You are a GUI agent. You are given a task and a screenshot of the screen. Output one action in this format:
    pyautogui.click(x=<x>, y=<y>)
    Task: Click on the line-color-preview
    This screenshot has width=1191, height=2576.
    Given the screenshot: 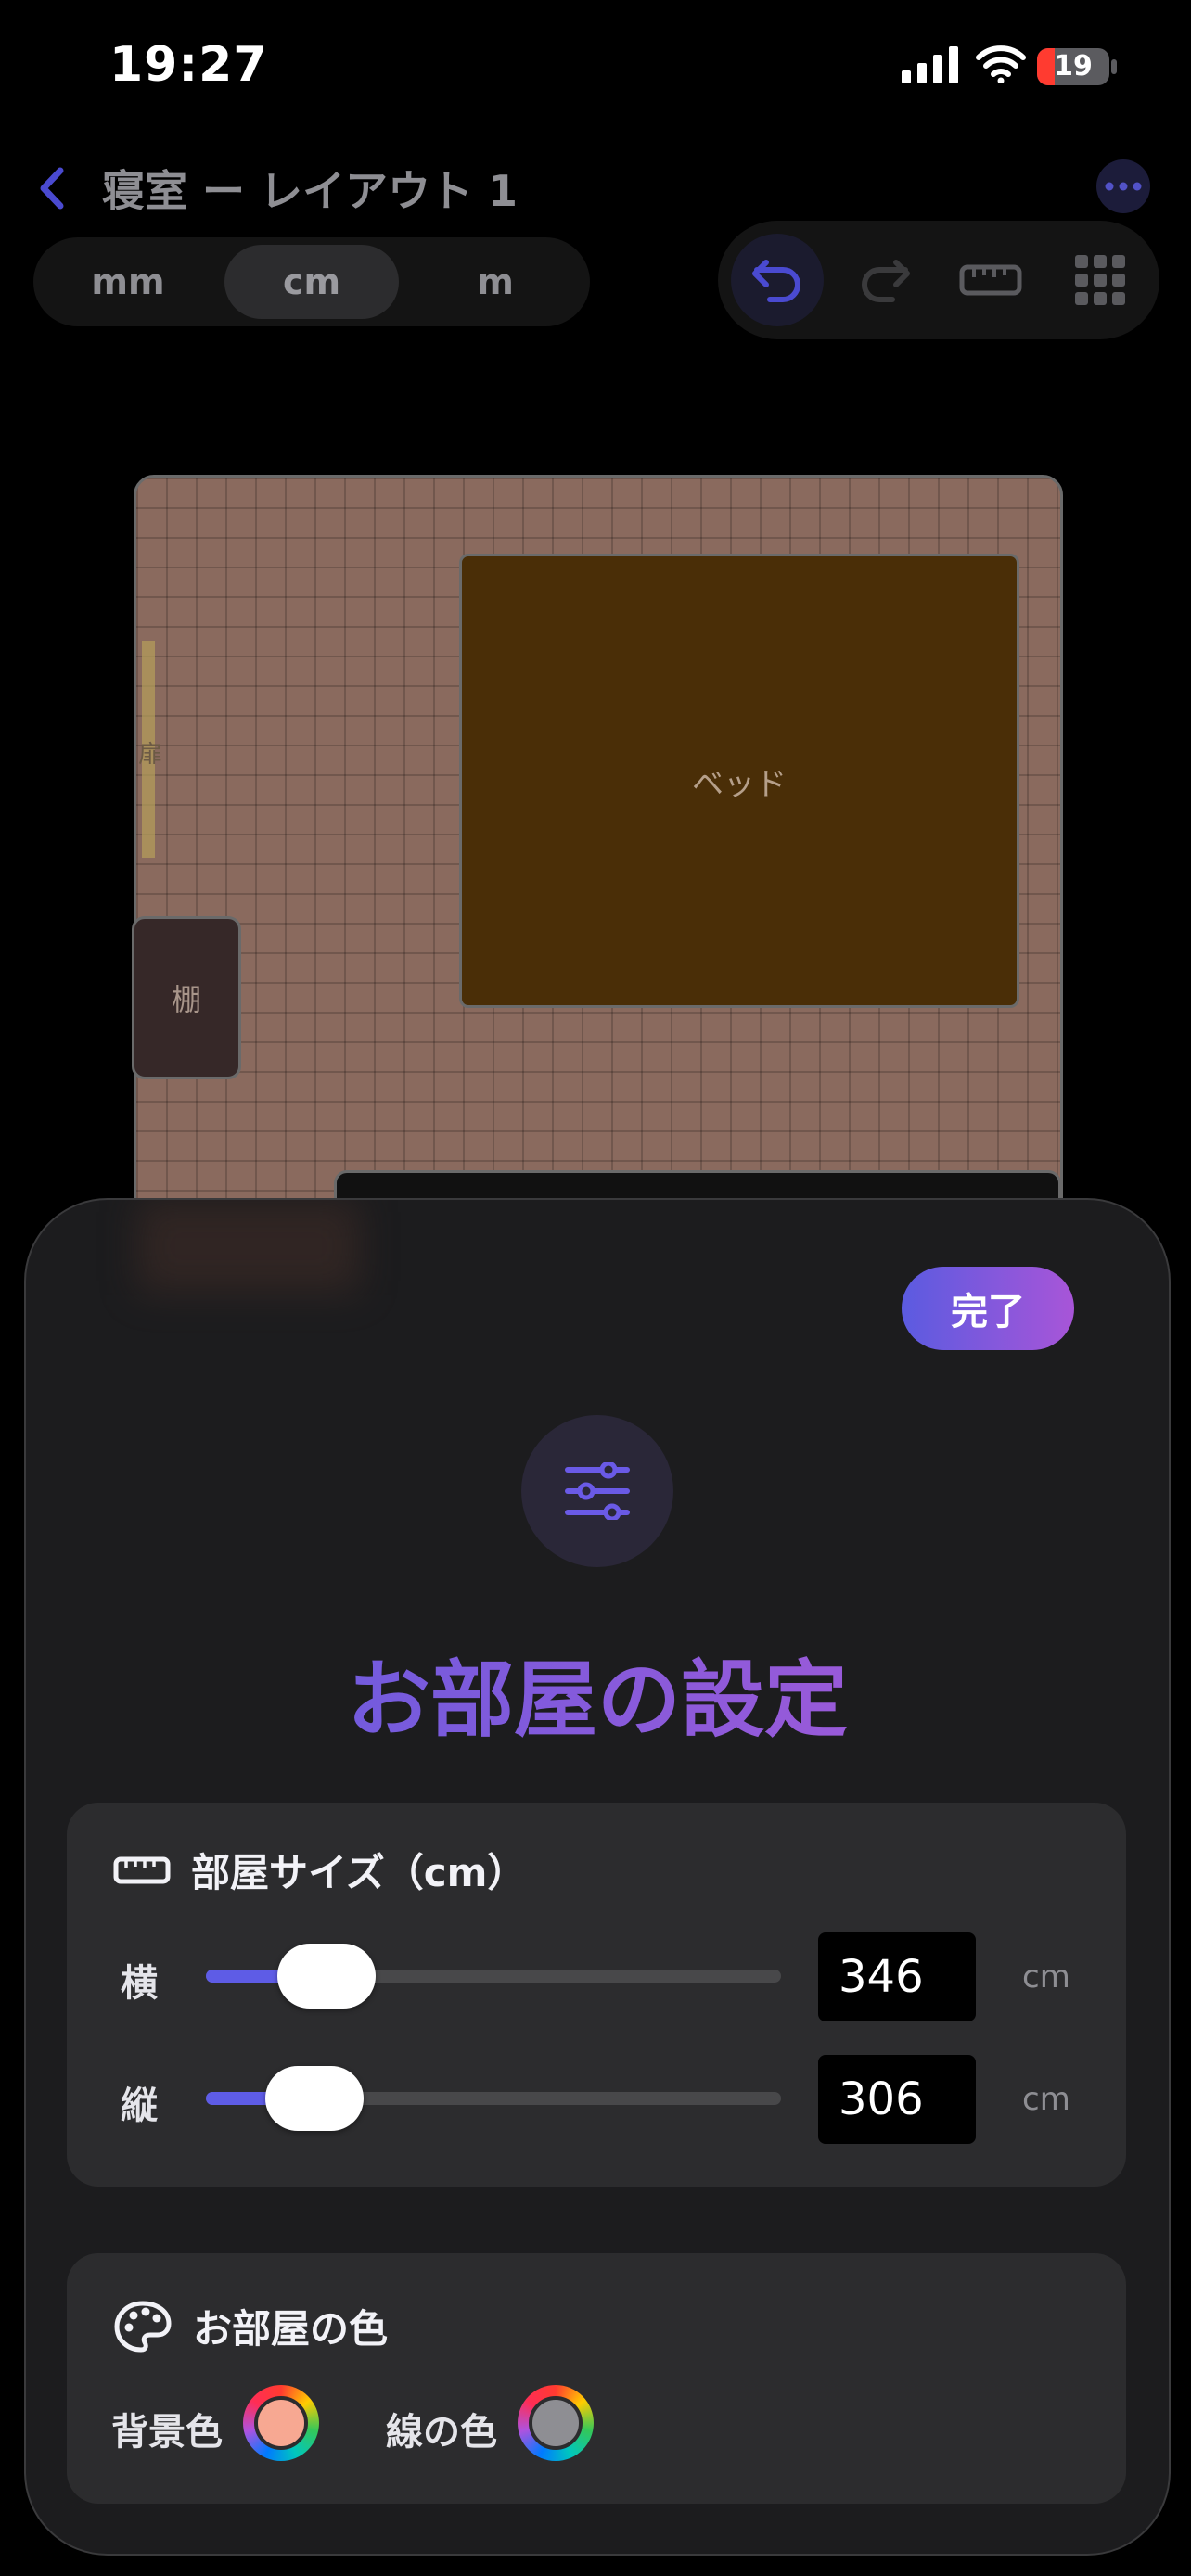 What is the action you would take?
    pyautogui.click(x=556, y=2423)
    